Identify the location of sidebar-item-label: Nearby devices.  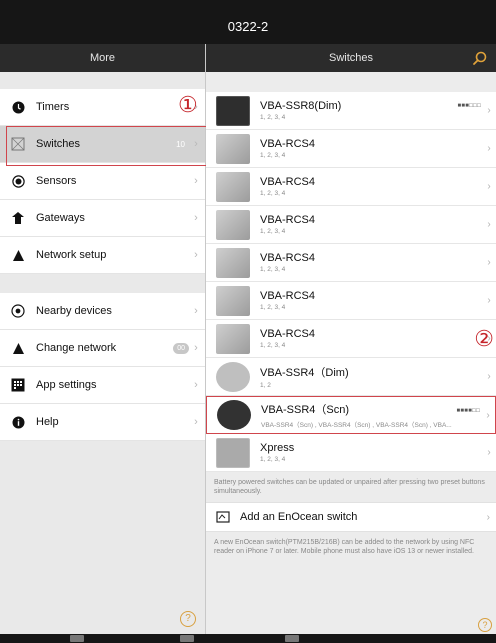
(74, 311).